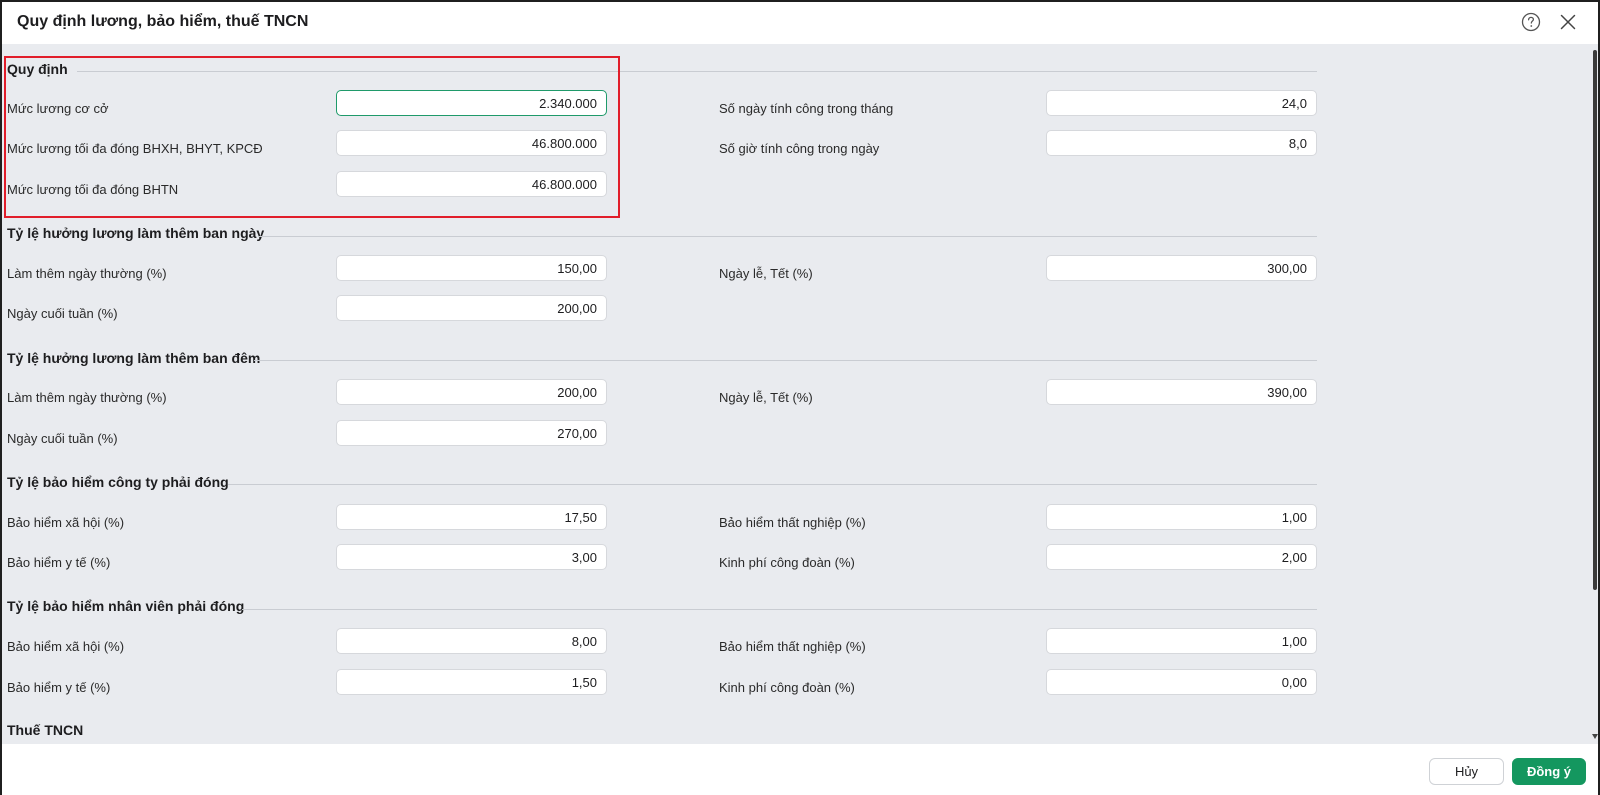 The image size is (1600, 795). Describe the element at coordinates (1466, 771) in the screenshot. I see `cancel-button: Hủy` at that location.